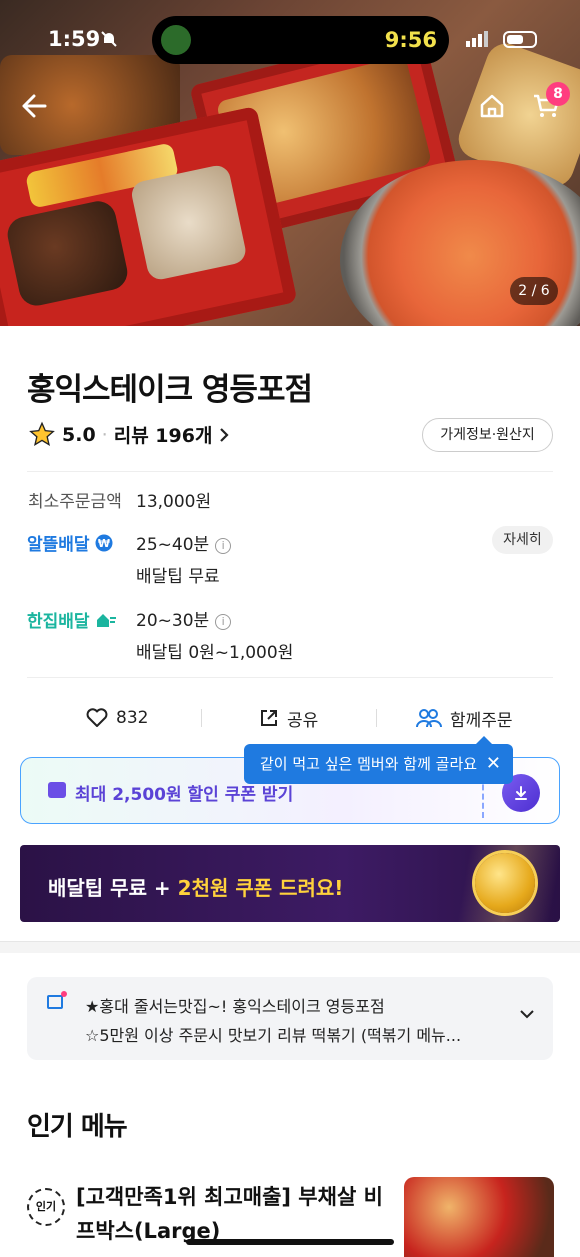 This screenshot has height=1257, width=580. I want to click on back-button, so click(34, 106).